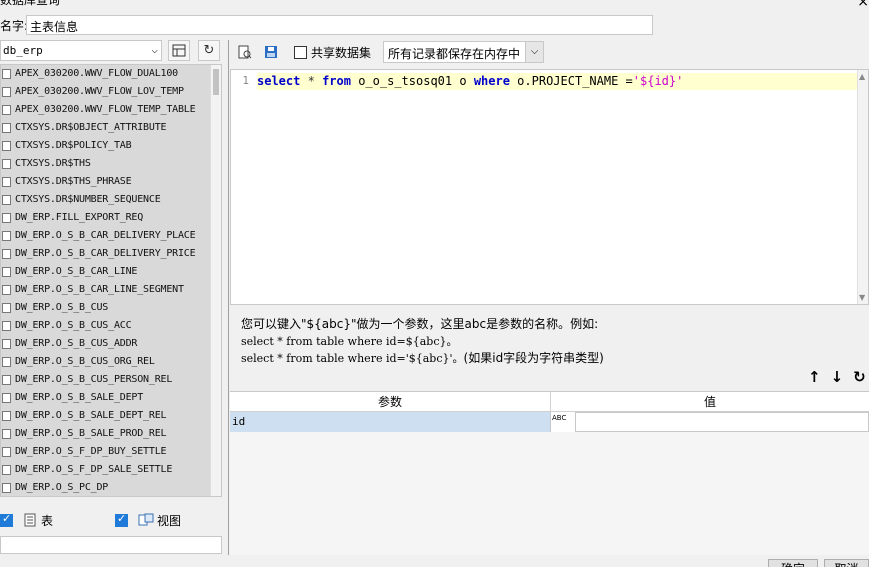 The image size is (869, 567). I want to click on show-tables-checkbox, so click(6, 519).